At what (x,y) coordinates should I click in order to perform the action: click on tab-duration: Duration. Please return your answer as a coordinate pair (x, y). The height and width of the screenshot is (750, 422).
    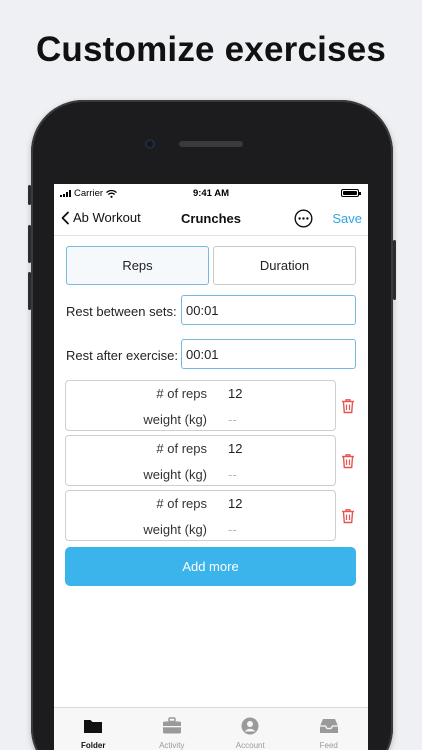
    Looking at the image, I should click on (284, 265).